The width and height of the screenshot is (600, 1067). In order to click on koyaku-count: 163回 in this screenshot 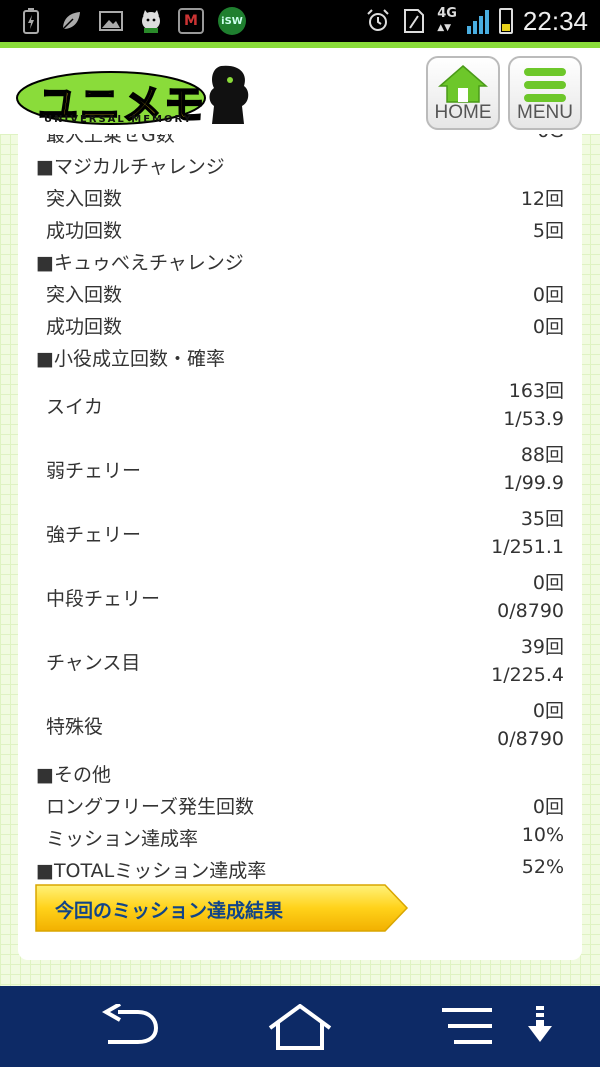, I will do `click(536, 391)`.